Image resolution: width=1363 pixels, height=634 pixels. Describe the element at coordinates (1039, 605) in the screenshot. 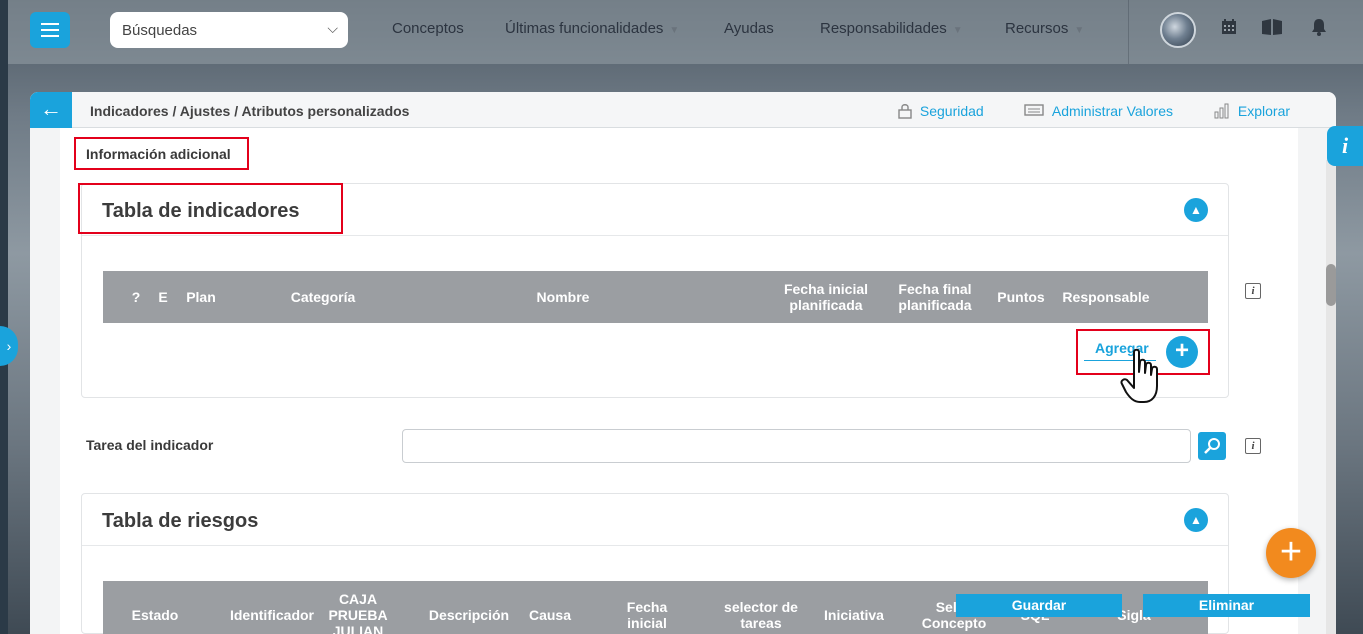

I see `guardar-button: Guardar` at that location.